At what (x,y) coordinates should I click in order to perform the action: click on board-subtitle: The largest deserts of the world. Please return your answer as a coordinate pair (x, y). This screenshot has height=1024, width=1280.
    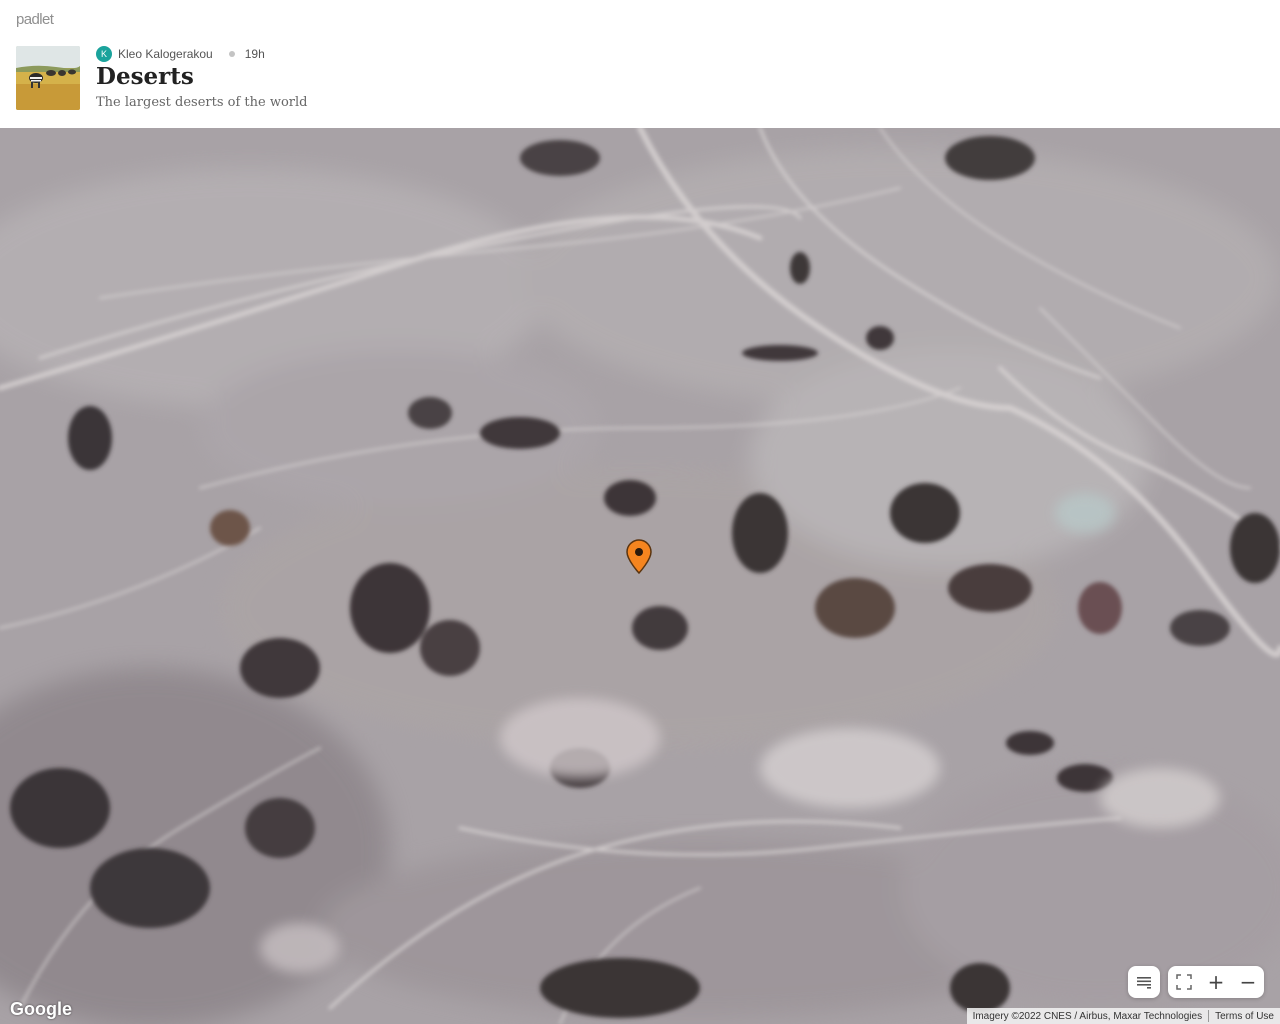
    Looking at the image, I should click on (202, 102).